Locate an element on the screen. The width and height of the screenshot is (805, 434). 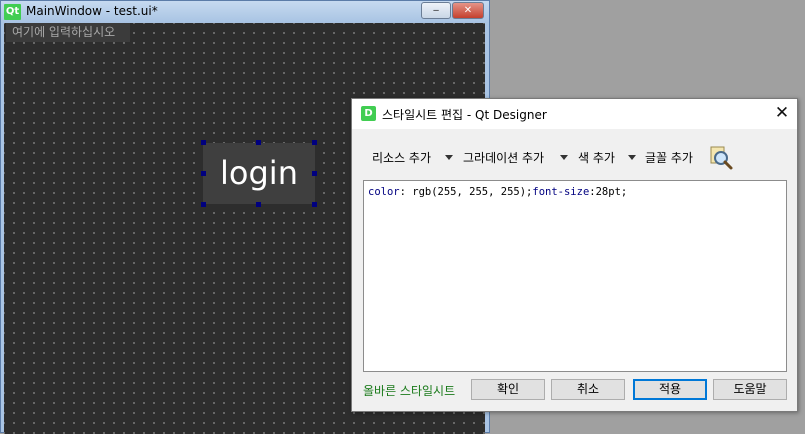
dialog-close-button: ✕ is located at coordinates (782, 113).